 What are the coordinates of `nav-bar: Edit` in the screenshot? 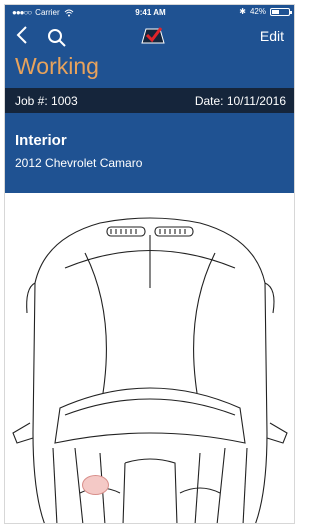 It's located at (149, 38).